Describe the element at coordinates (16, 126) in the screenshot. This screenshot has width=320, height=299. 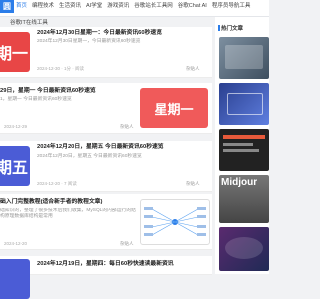
I see `post-meta: 2024-12-29` at that location.